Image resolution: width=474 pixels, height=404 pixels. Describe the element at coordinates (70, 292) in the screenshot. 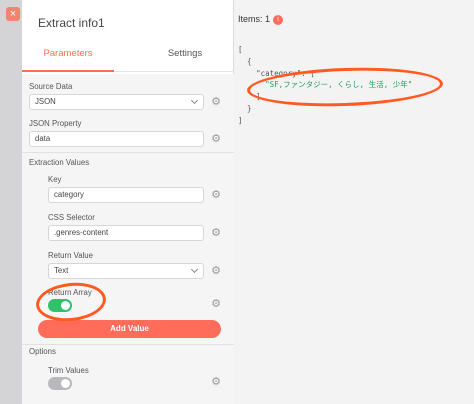

I see `return-array-label: Return Array` at that location.